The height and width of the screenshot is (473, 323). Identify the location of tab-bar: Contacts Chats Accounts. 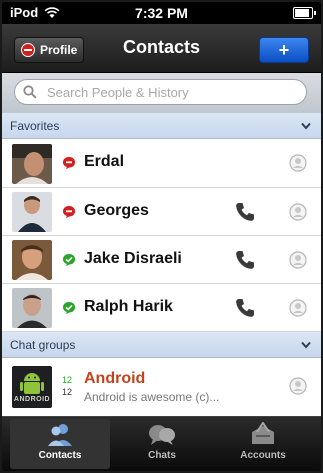
(161, 443).